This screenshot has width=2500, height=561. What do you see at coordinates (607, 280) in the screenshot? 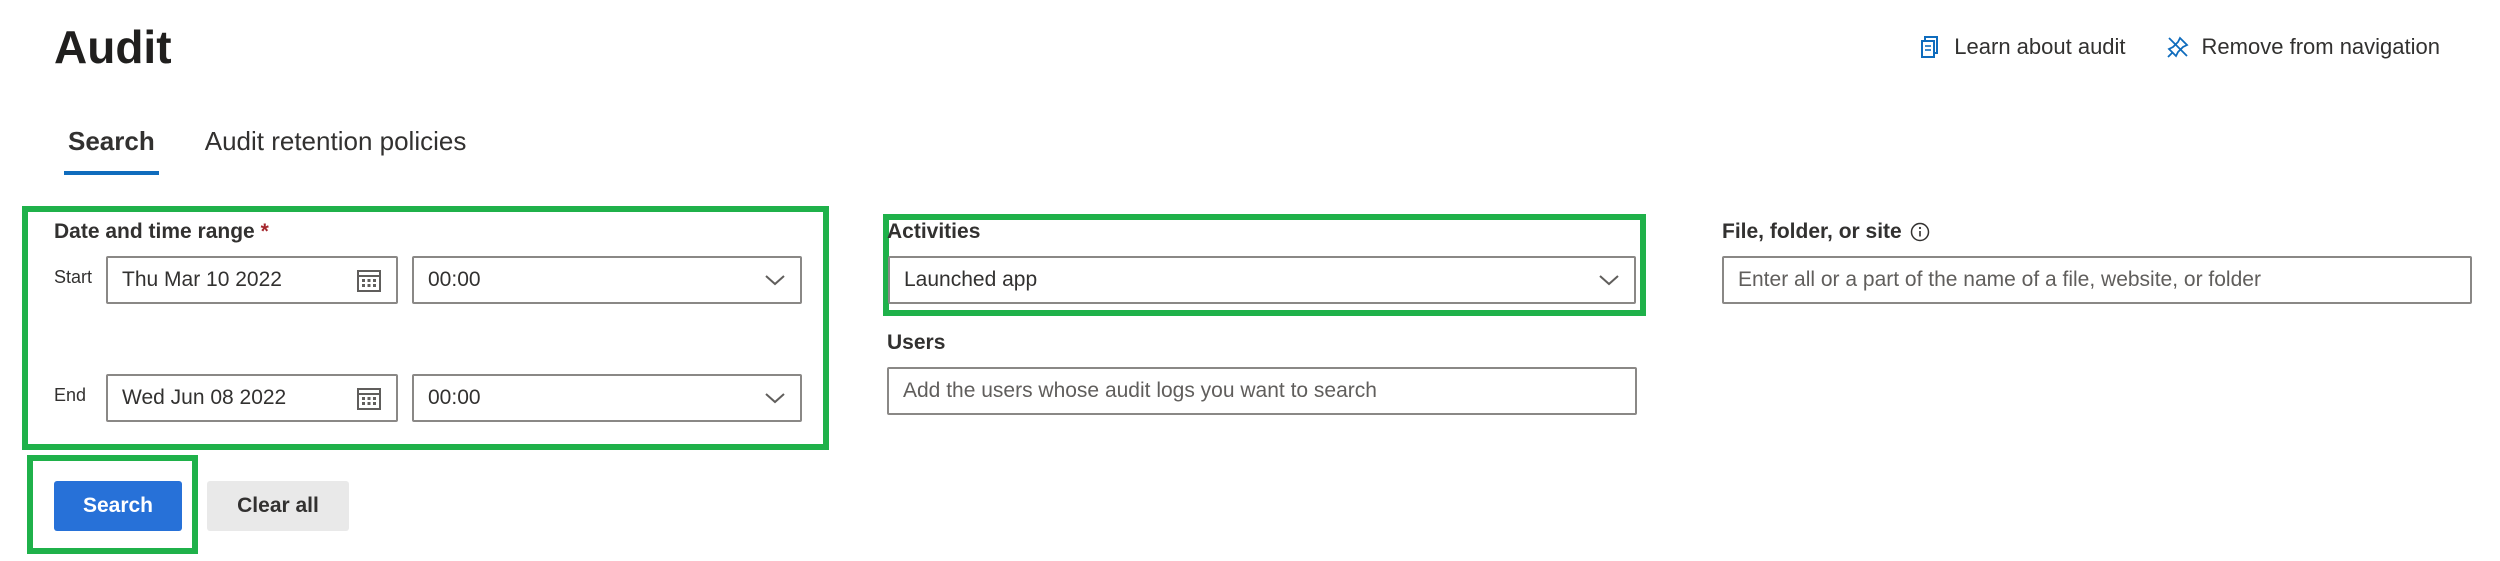
I see `start-time-select: 00:00` at bounding box center [607, 280].